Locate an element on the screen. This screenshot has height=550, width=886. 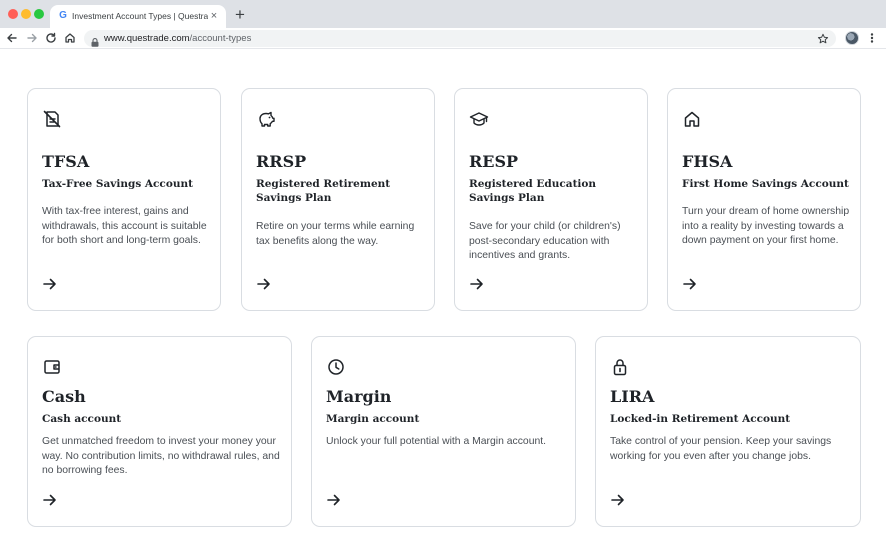
card-subtitle: First Home Savings Account is located at coordinates (765, 184).